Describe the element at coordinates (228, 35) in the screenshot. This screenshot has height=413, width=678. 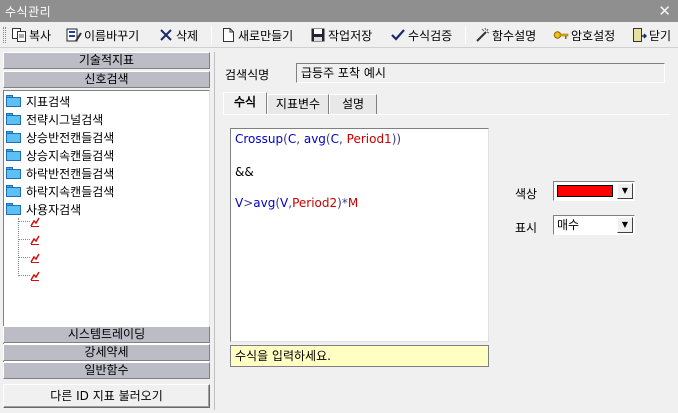
I see `new-document-icon` at that location.